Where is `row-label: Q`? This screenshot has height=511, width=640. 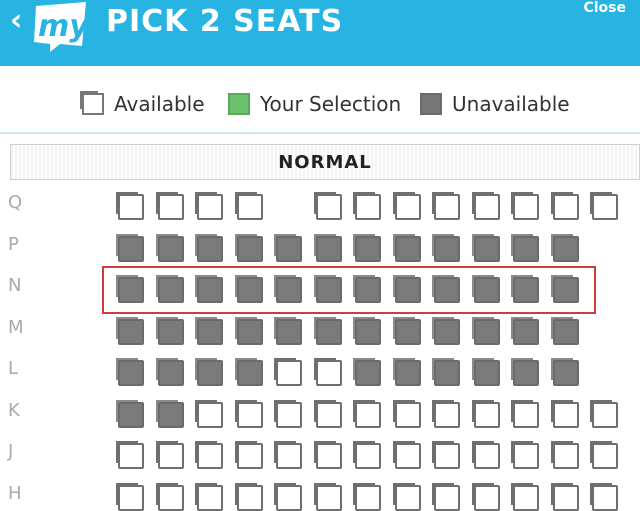 row-label: Q is located at coordinates (15, 202).